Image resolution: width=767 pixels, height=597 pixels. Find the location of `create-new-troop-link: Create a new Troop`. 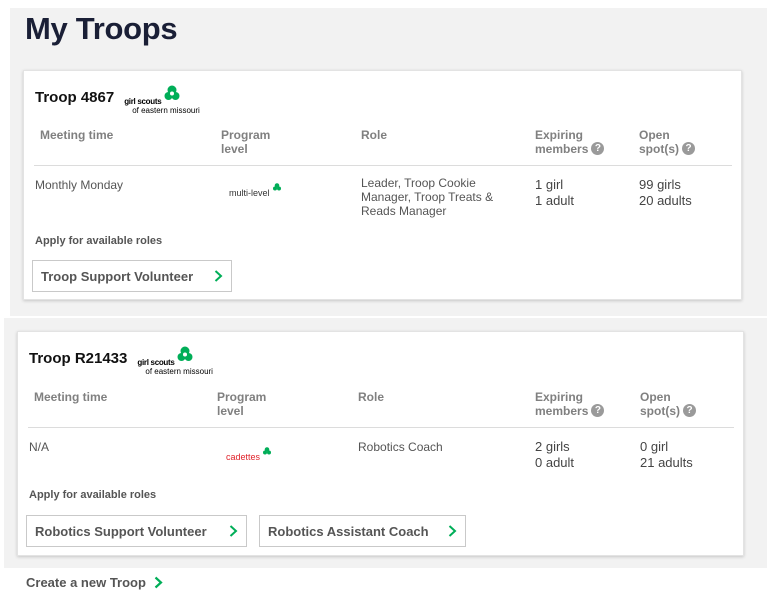

create-new-troop-link: Create a new Troop is located at coordinates (94, 582).